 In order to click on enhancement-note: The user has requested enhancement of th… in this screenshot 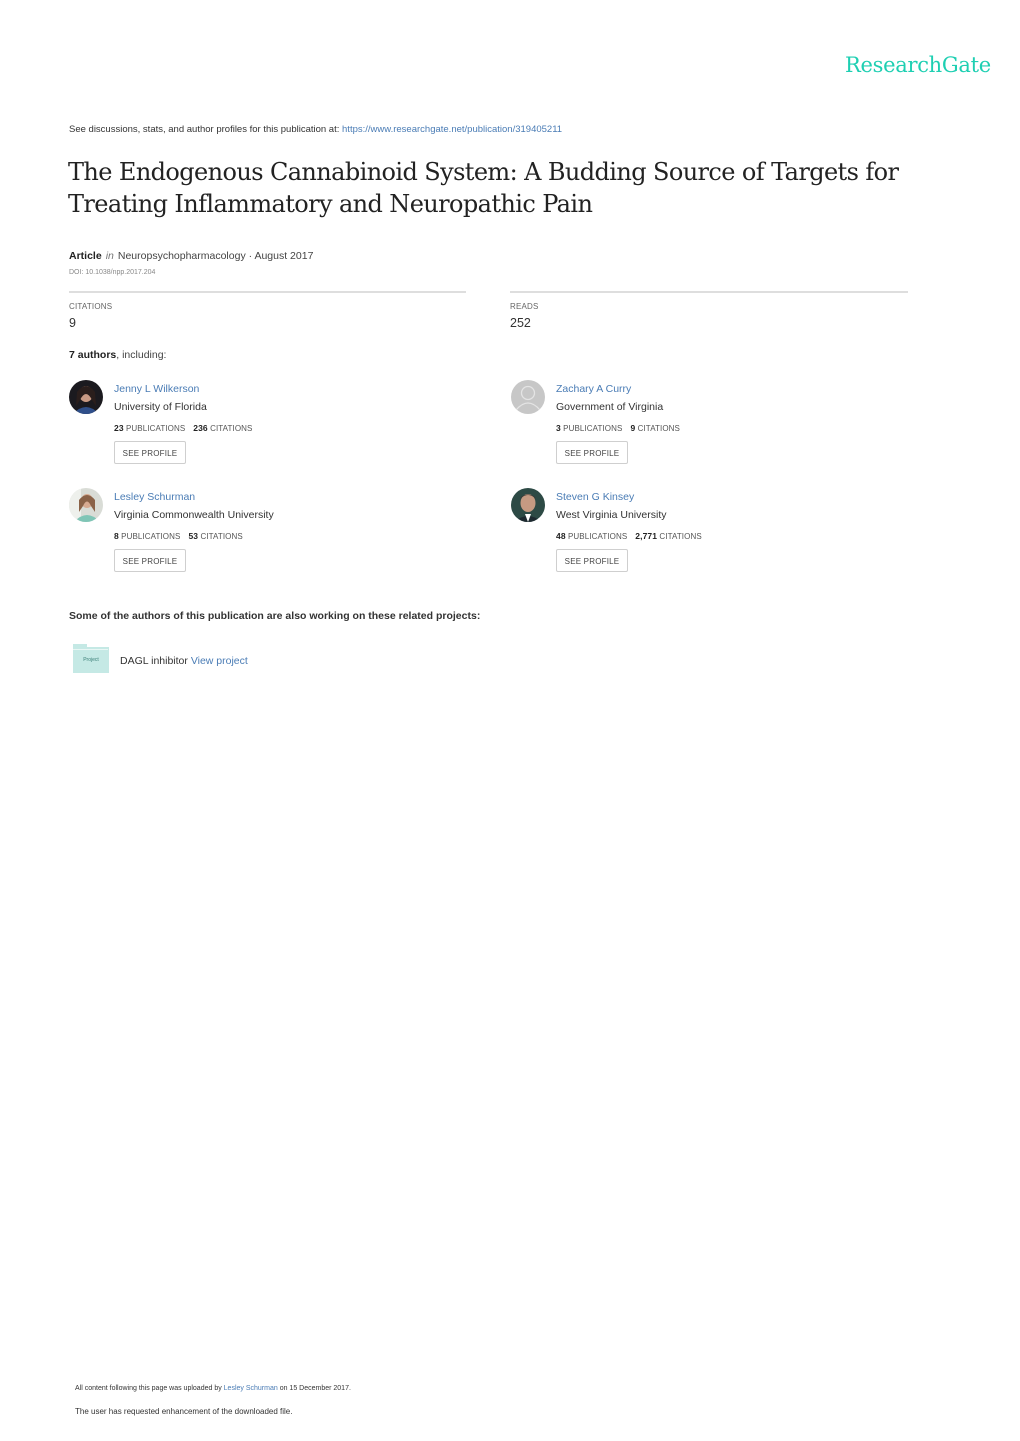, I will do `click(184, 1411)`.